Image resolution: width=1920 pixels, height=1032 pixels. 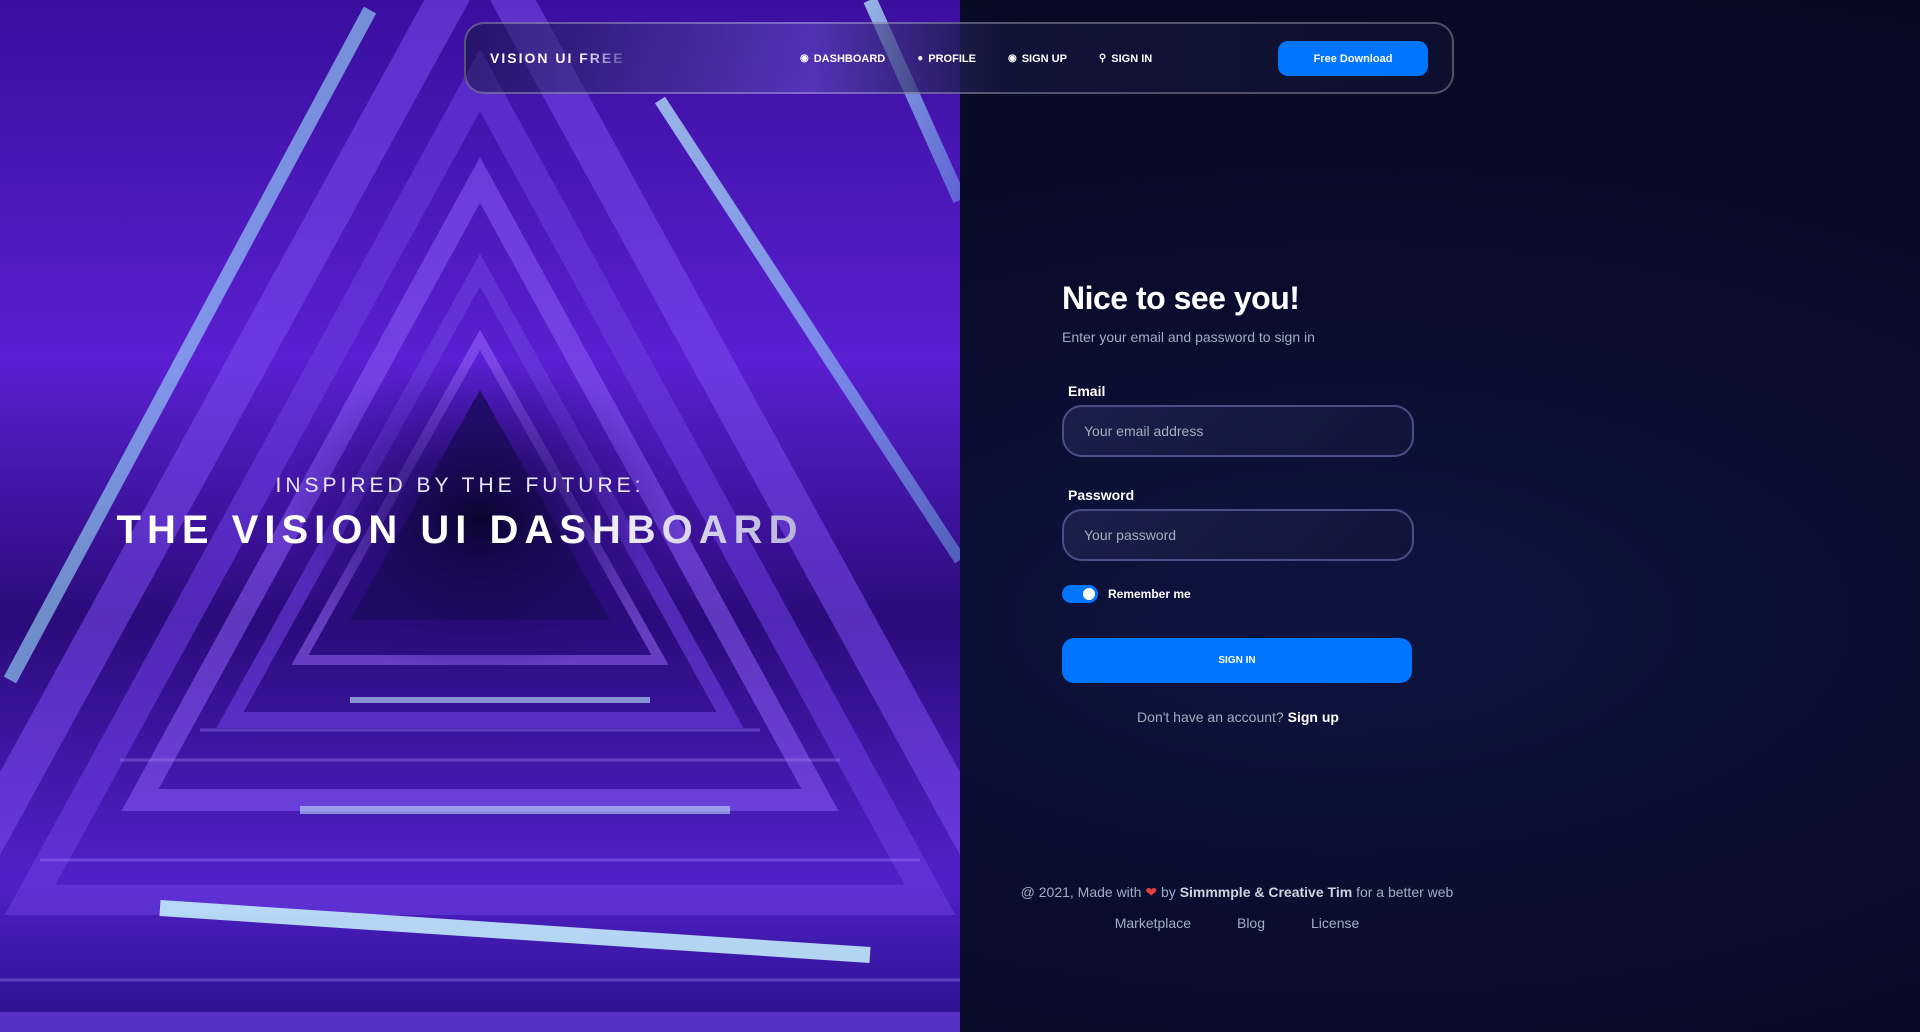 What do you see at coordinates (1266, 892) in the screenshot?
I see `footer-authors: Simmmple & Creative Tim` at bounding box center [1266, 892].